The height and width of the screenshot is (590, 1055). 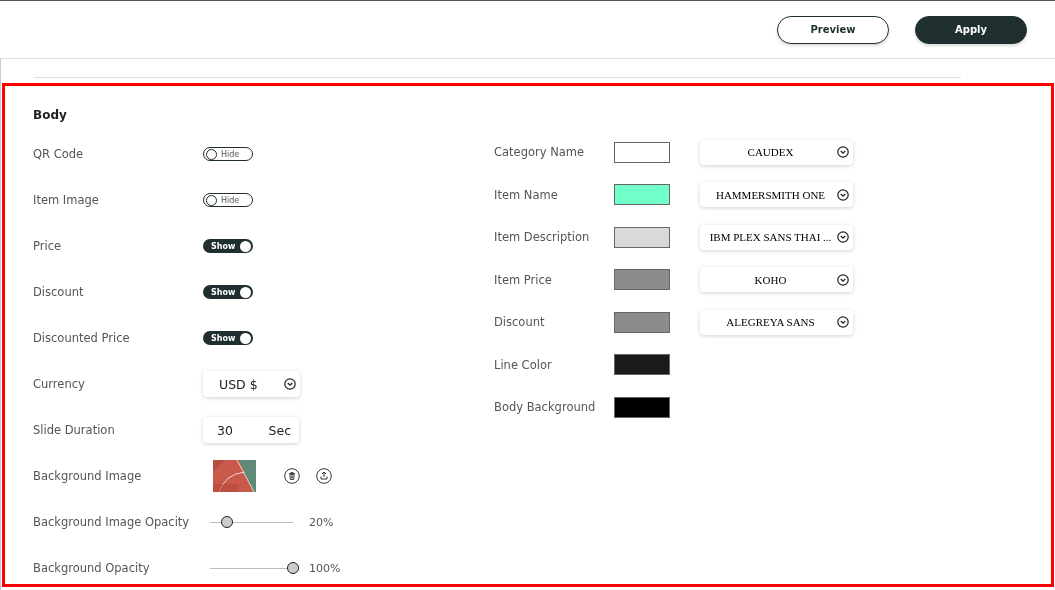 I want to click on setting-label: Currency, so click(x=59, y=384).